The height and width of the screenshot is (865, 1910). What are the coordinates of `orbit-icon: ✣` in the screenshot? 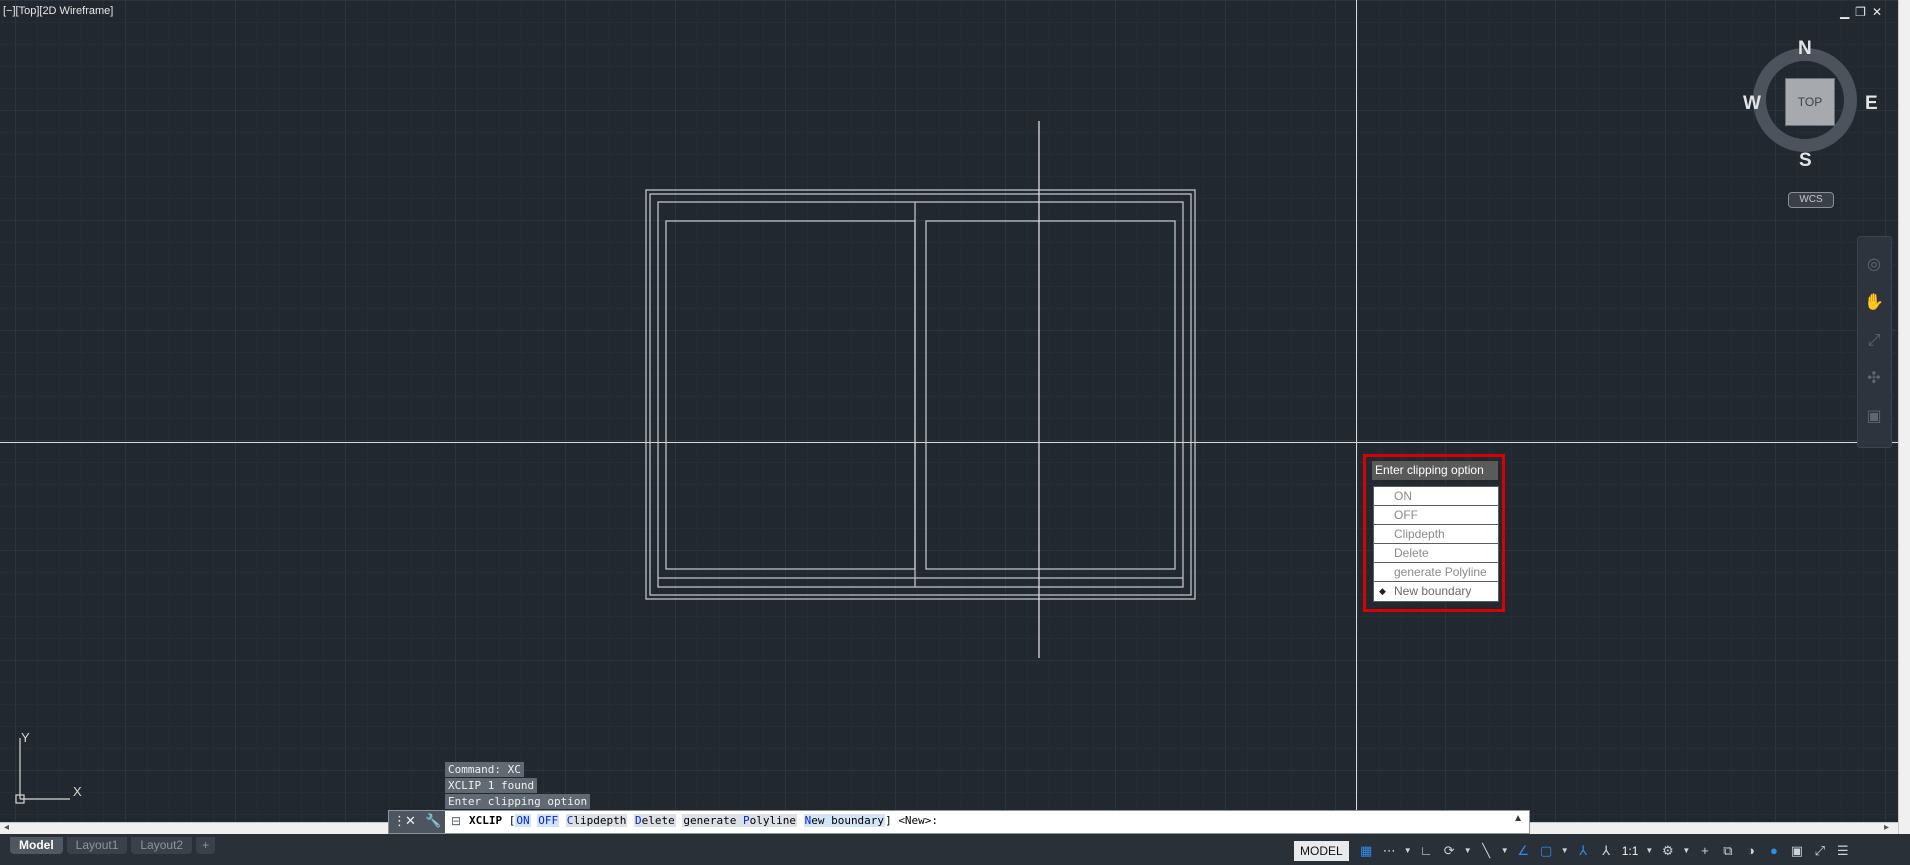 It's located at (1874, 379).